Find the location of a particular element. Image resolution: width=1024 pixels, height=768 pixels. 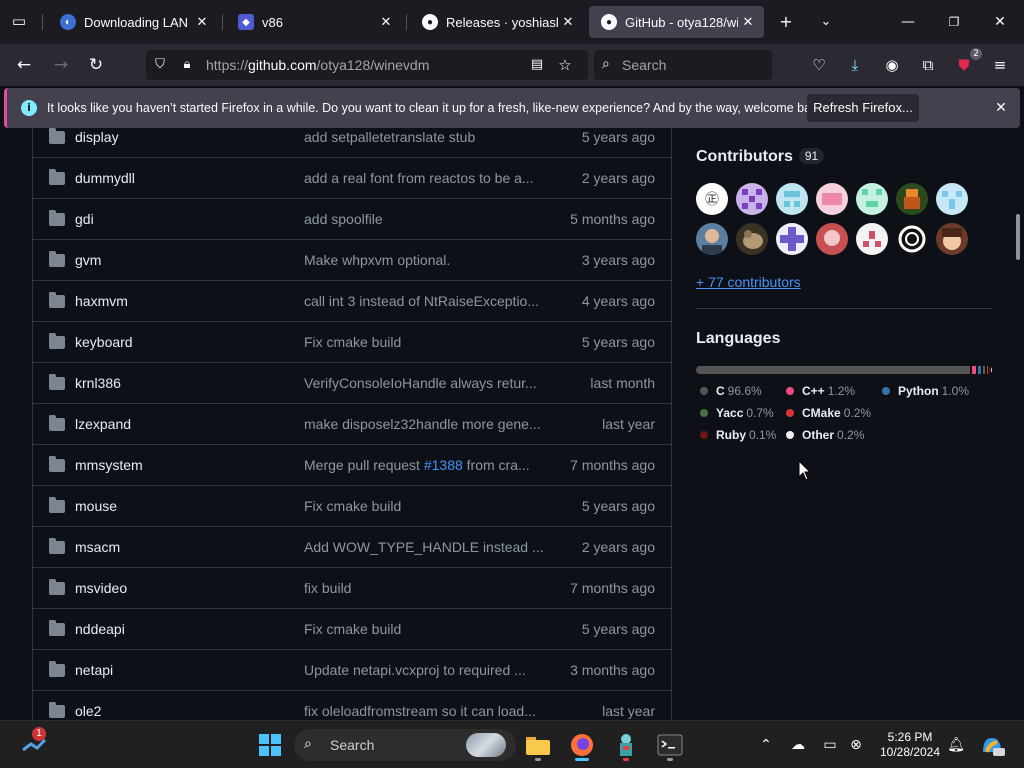

file-name-link: msacm is located at coordinates (97, 547).